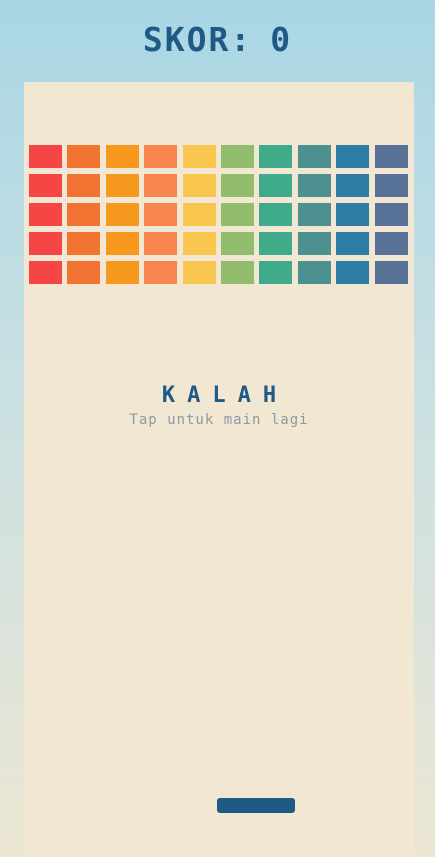  What do you see at coordinates (256, 805) in the screenshot?
I see `paddle` at bounding box center [256, 805].